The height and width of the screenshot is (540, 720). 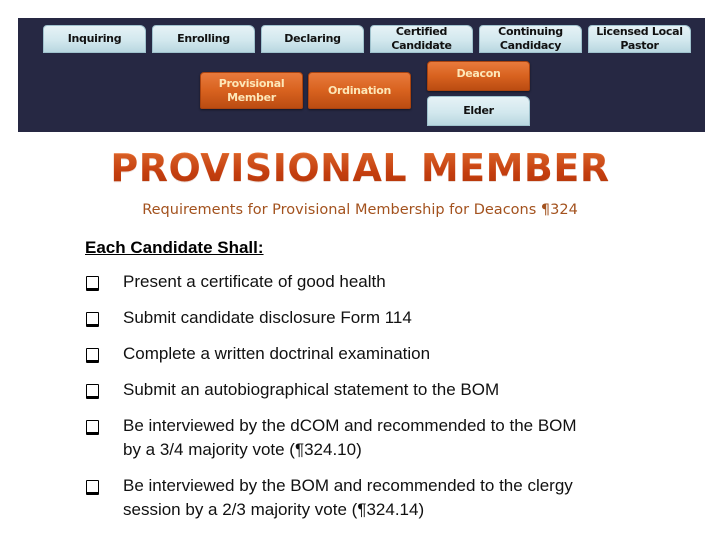 I want to click on tab-label: Elder, so click(x=478, y=110).